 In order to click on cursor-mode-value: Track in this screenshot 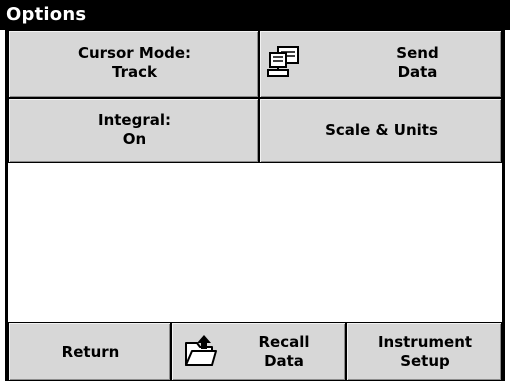, I will do `click(134, 72)`.